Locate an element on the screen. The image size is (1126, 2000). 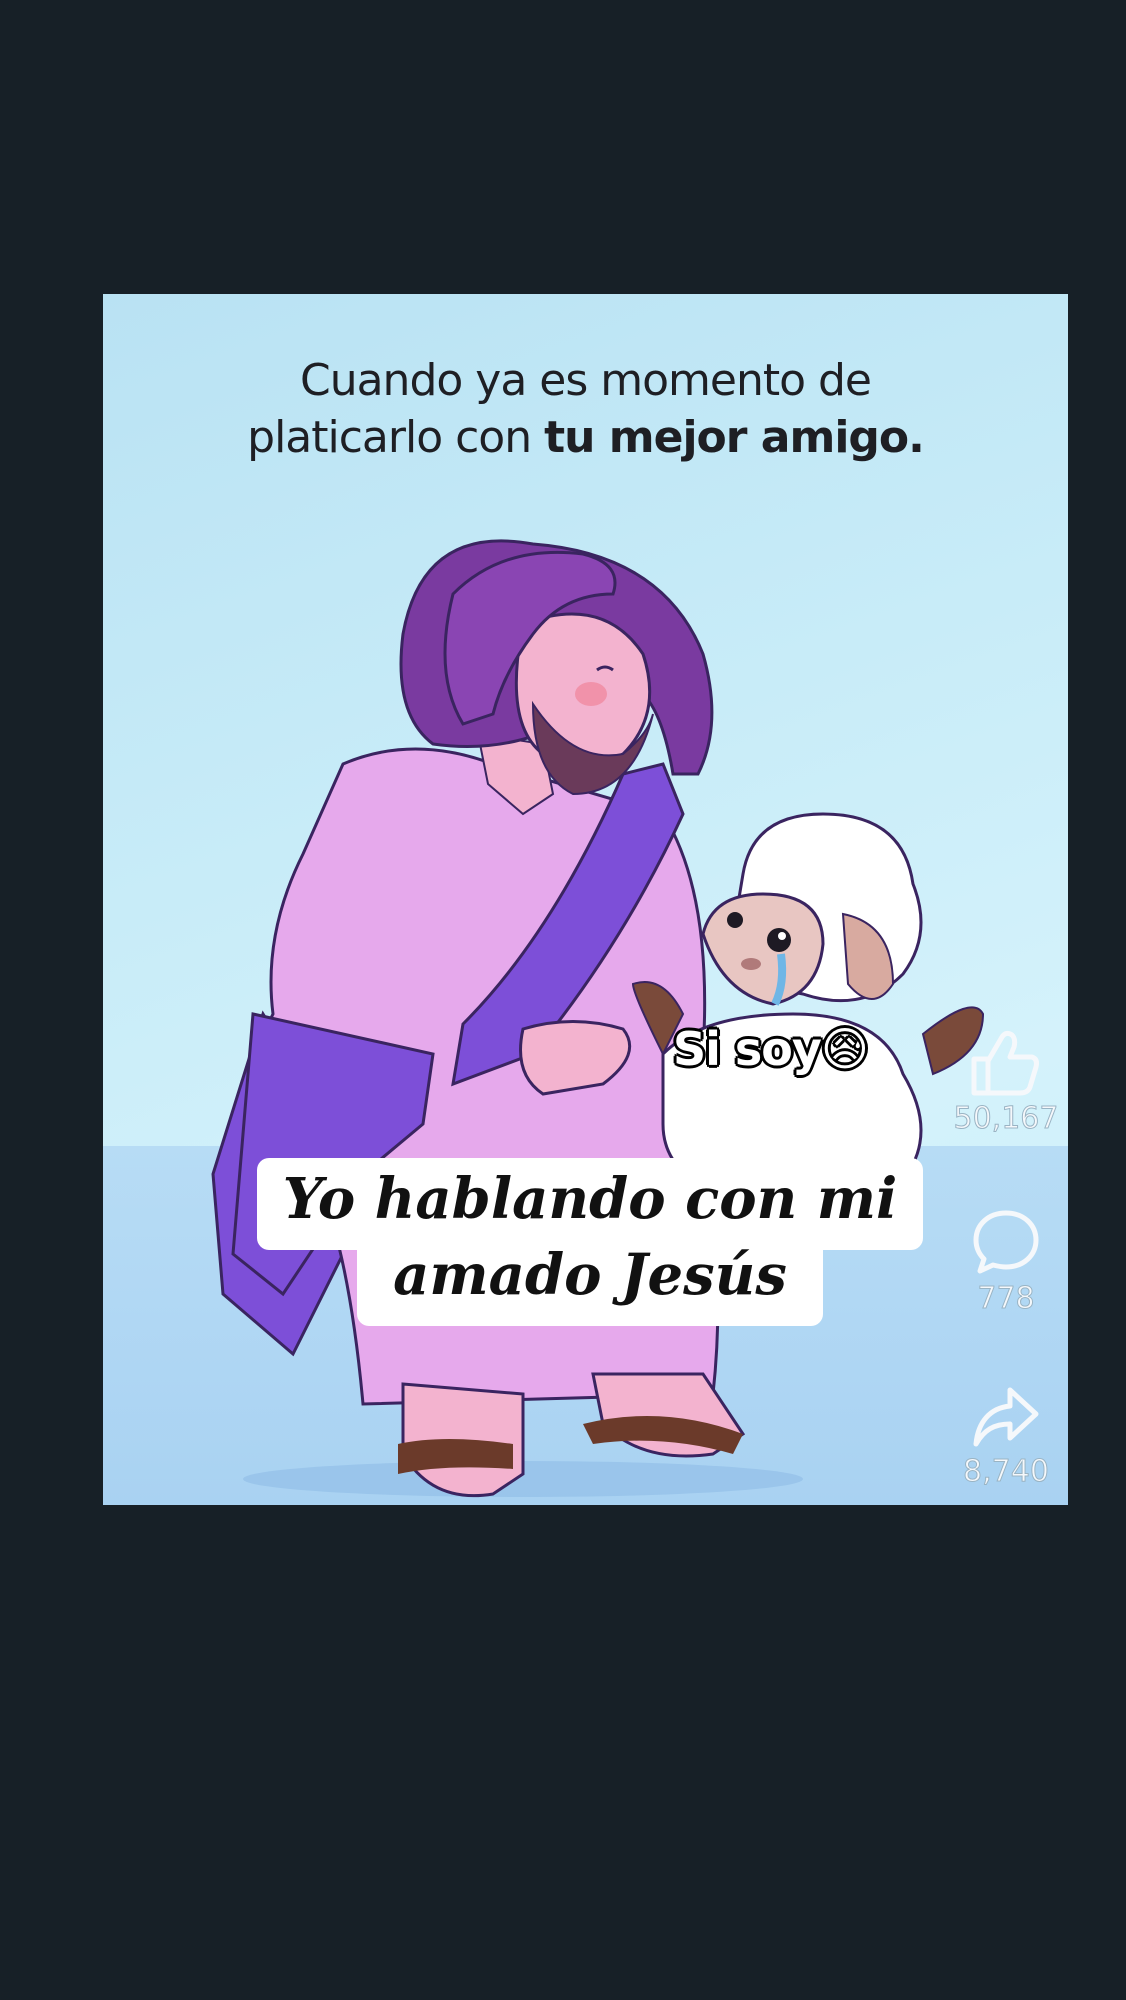
like-button: 50,167 is located at coordinates (1004, 1083).